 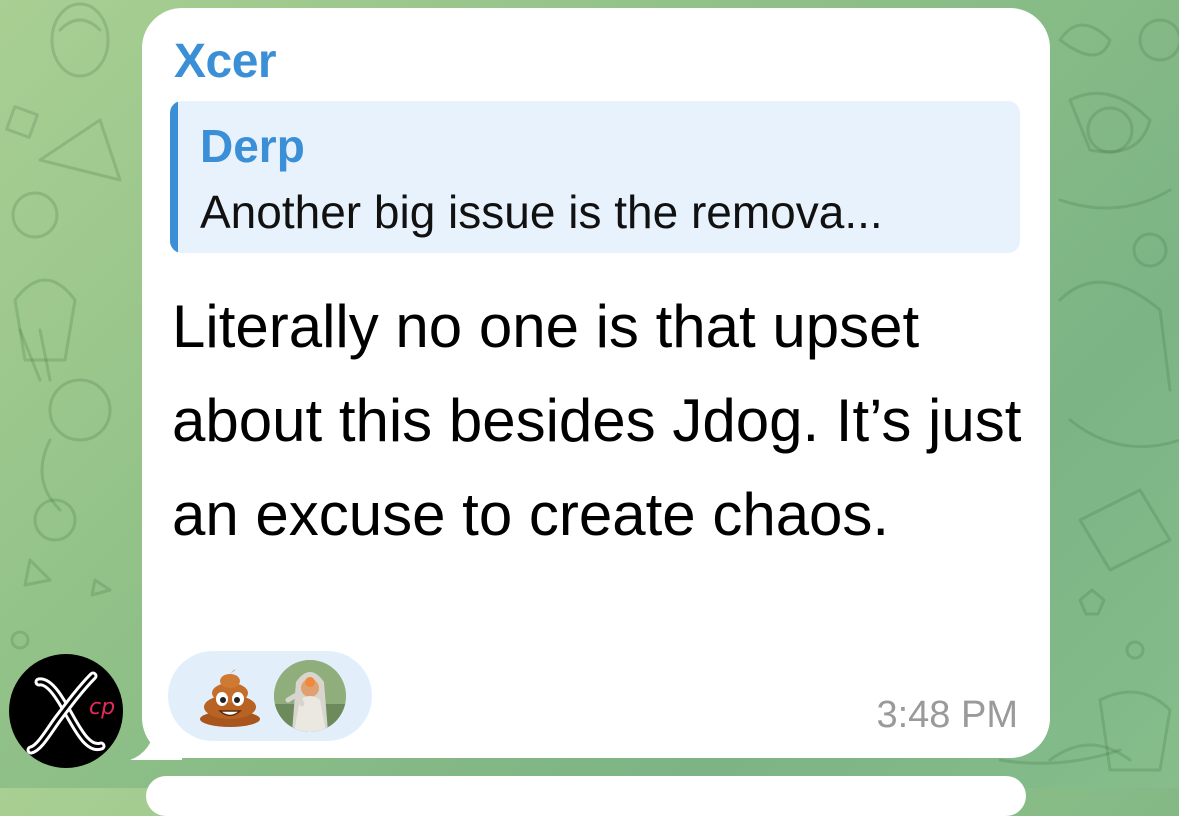 I want to click on logo-text: cp, so click(x=102, y=707).